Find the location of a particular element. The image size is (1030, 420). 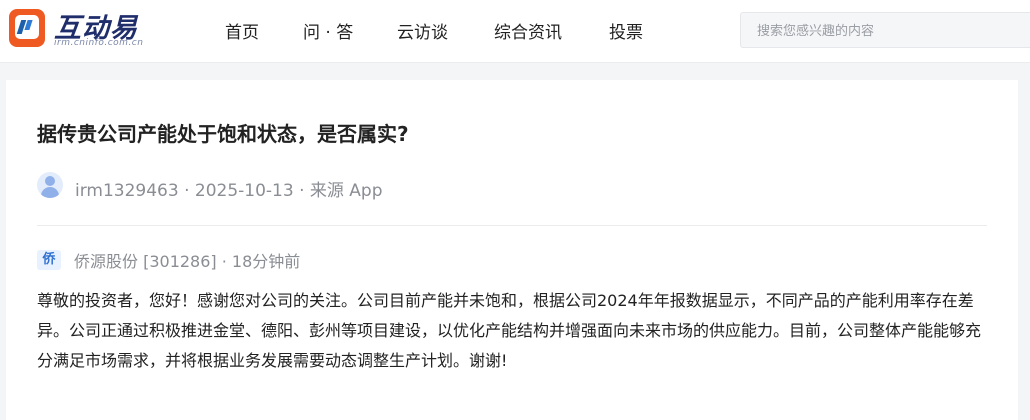

nav-vote: 投票 is located at coordinates (626, 30).